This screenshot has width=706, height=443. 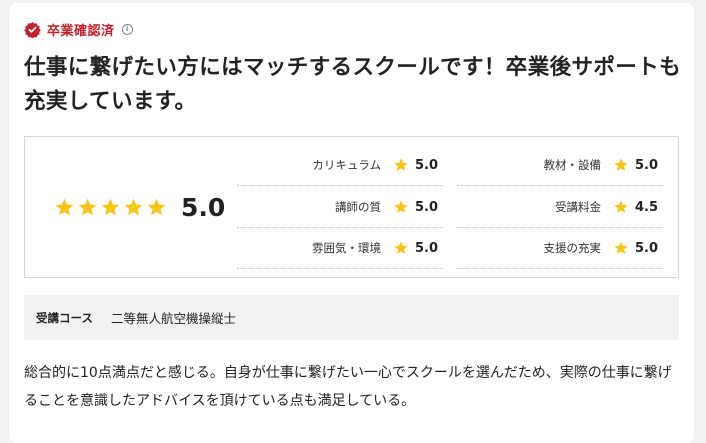 I want to click on rating-label: 受講料金, so click(x=578, y=207).